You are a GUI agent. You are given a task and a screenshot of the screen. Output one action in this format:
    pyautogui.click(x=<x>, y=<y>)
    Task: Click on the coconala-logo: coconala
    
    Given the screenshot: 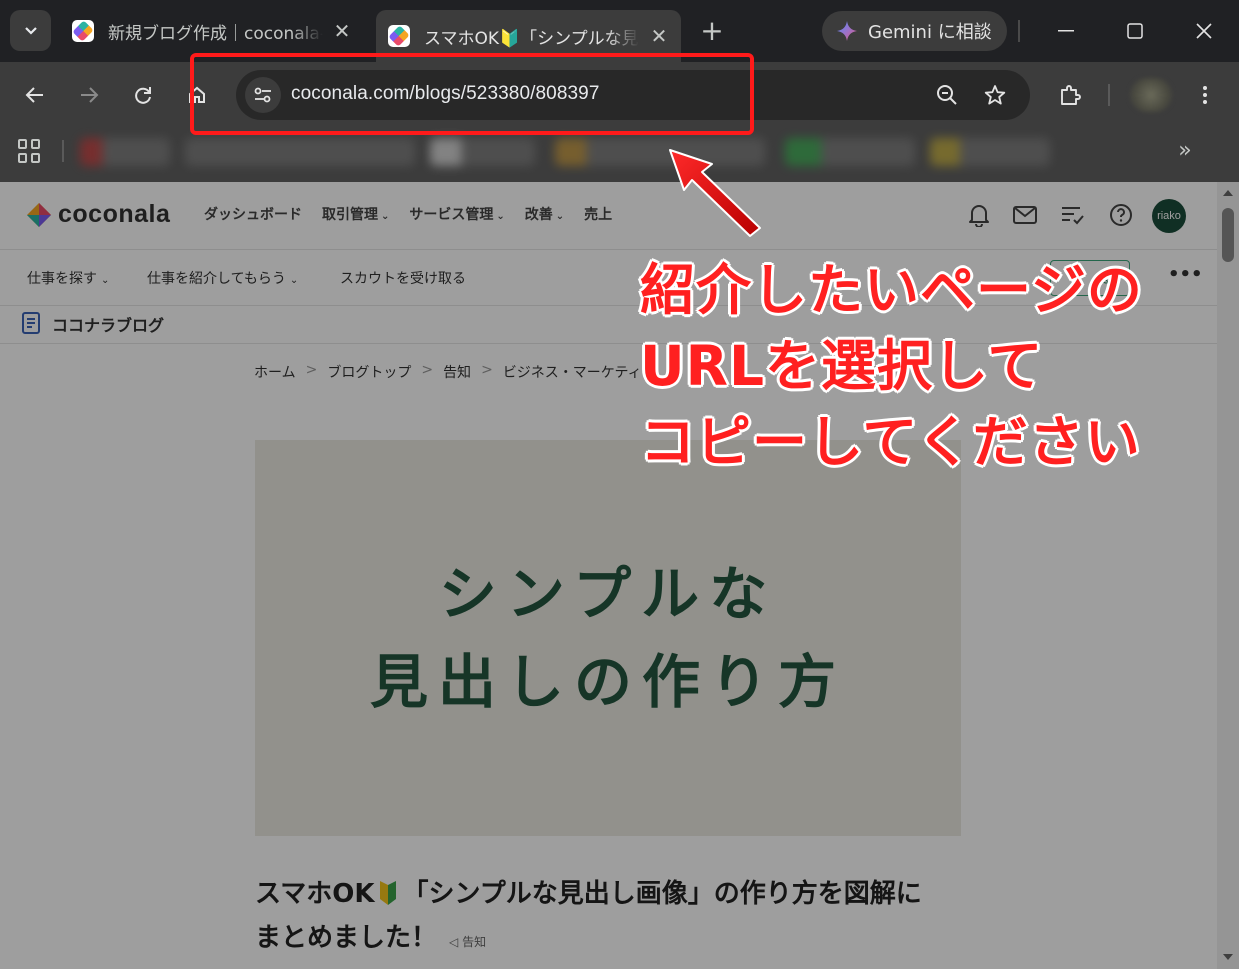 What is the action you would take?
    pyautogui.click(x=98, y=214)
    